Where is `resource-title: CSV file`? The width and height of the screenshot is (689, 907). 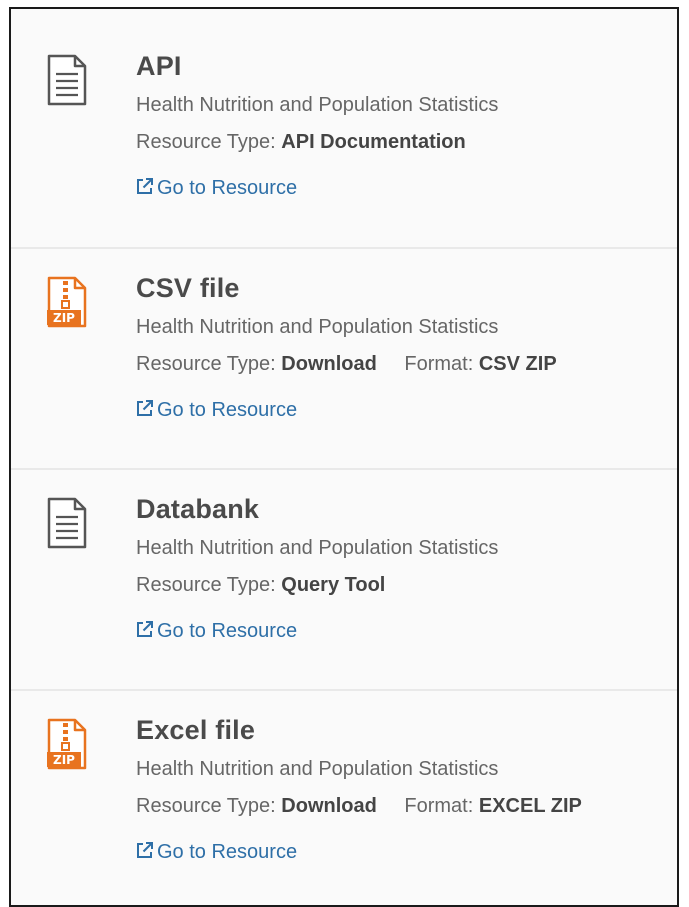
resource-title: CSV file is located at coordinates (188, 288).